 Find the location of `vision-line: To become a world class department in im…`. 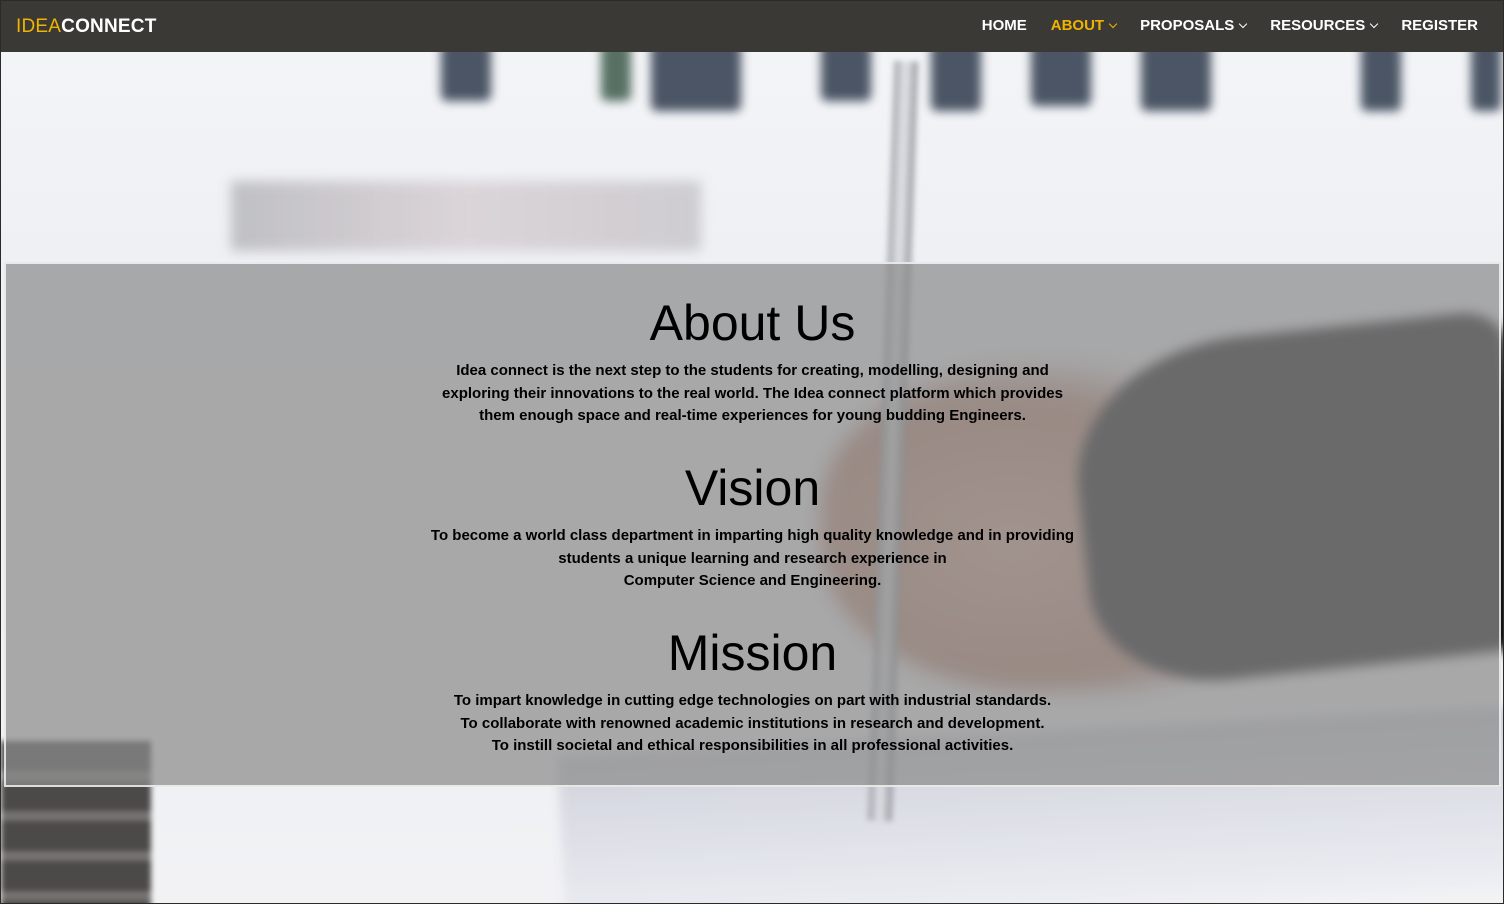

vision-line: To become a world class department in im… is located at coordinates (752, 547).